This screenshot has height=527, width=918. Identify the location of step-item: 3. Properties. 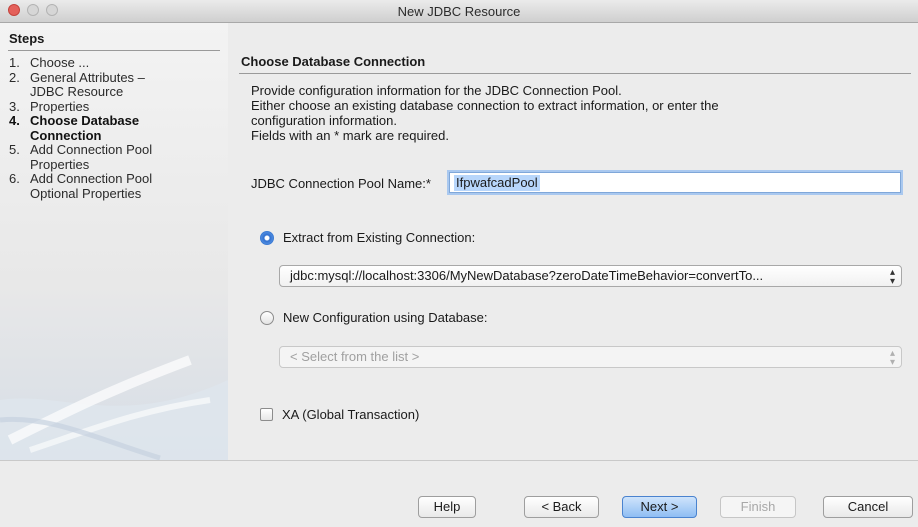
(114, 106).